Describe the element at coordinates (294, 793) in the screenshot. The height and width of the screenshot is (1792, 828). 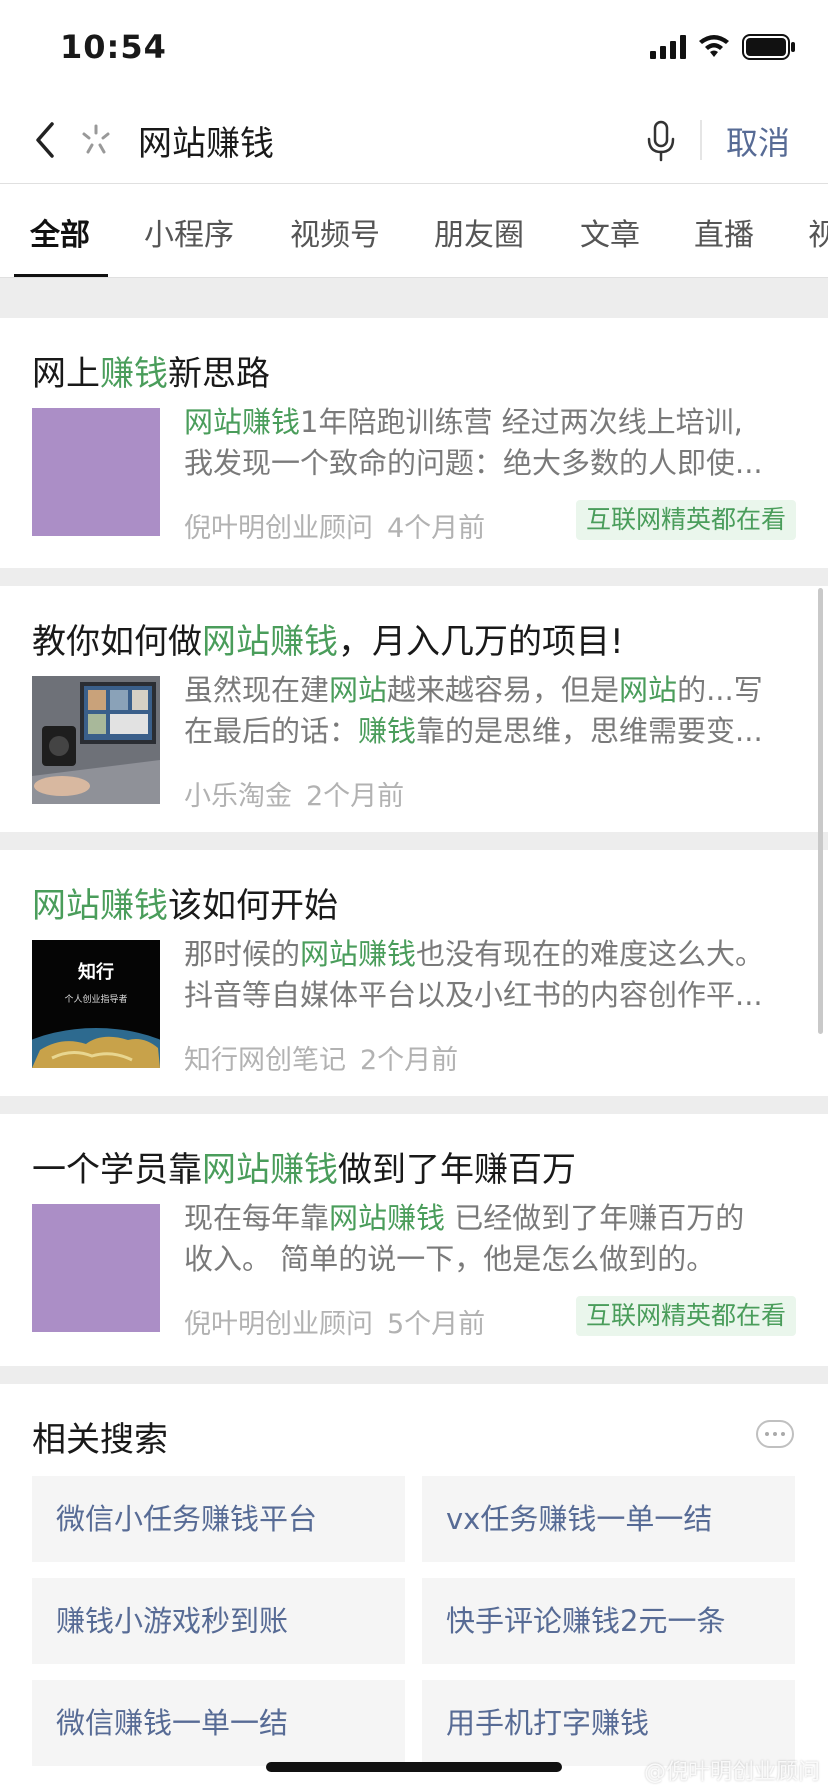
I see `result-meta: 小乐淘金 2个月前` at that location.